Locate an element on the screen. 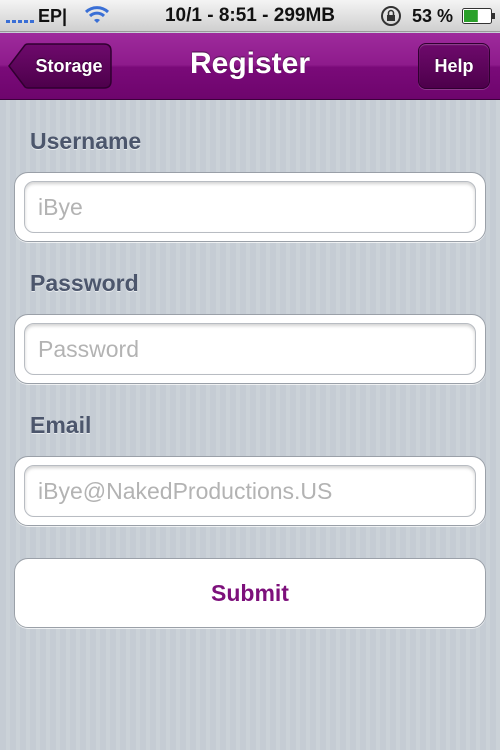 The width and height of the screenshot is (500, 750). battery-percent: 53 % is located at coordinates (433, 16).